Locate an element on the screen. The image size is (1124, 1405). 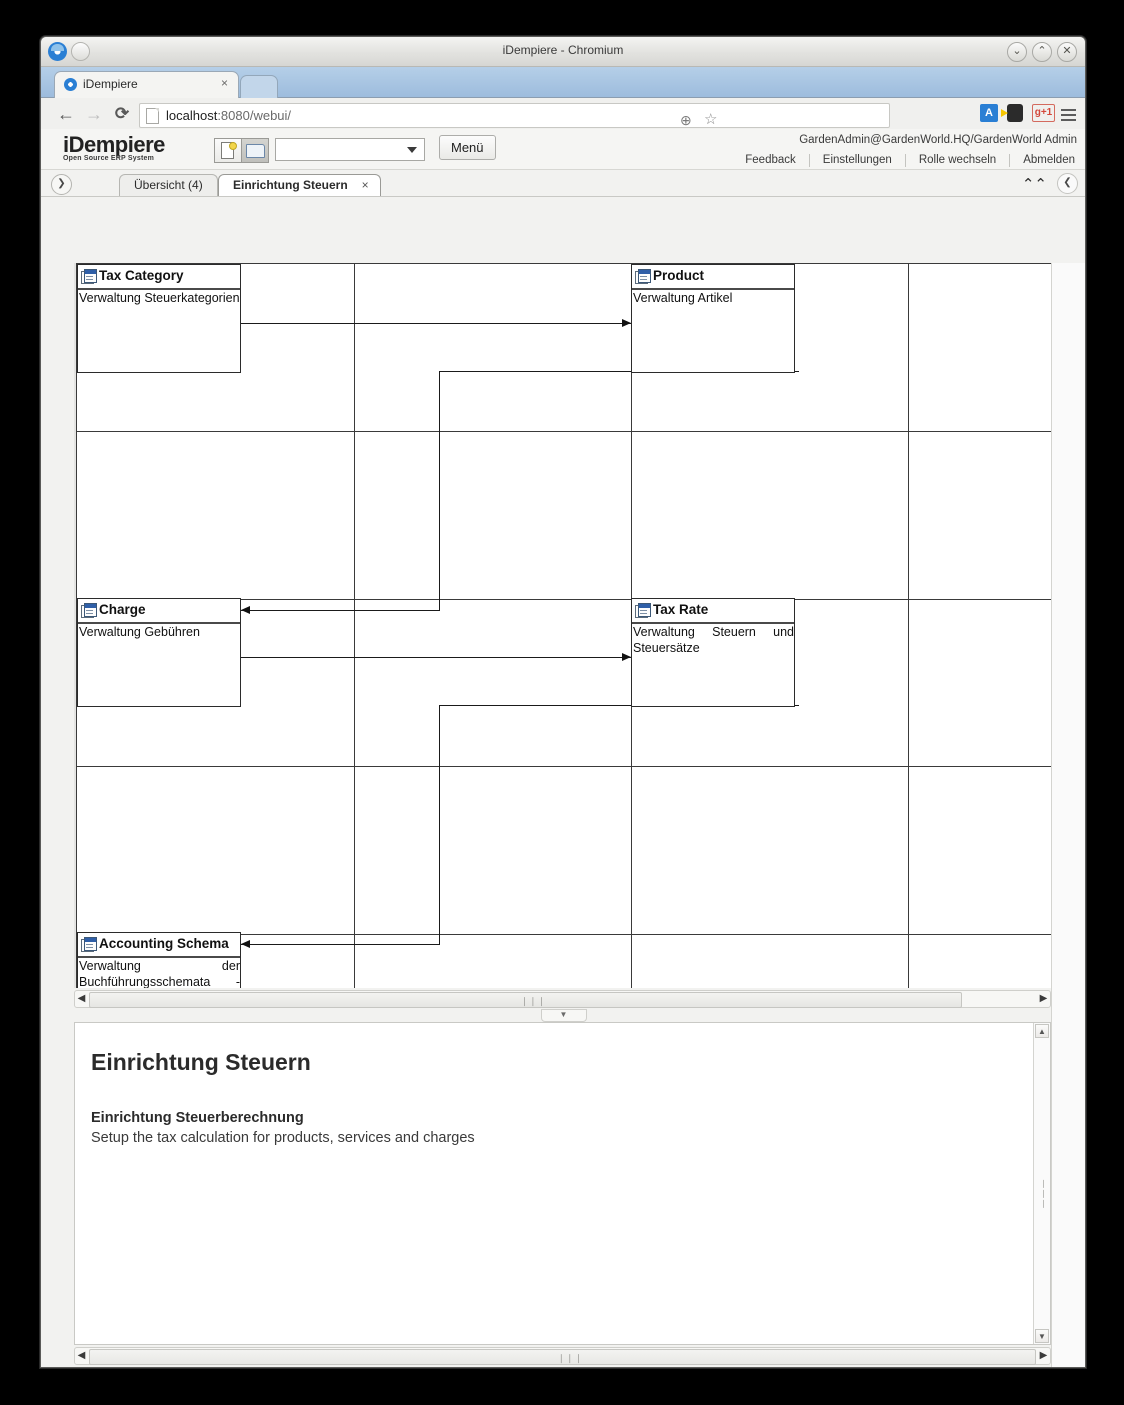
link-feedback: Feedback is located at coordinates (770, 160).